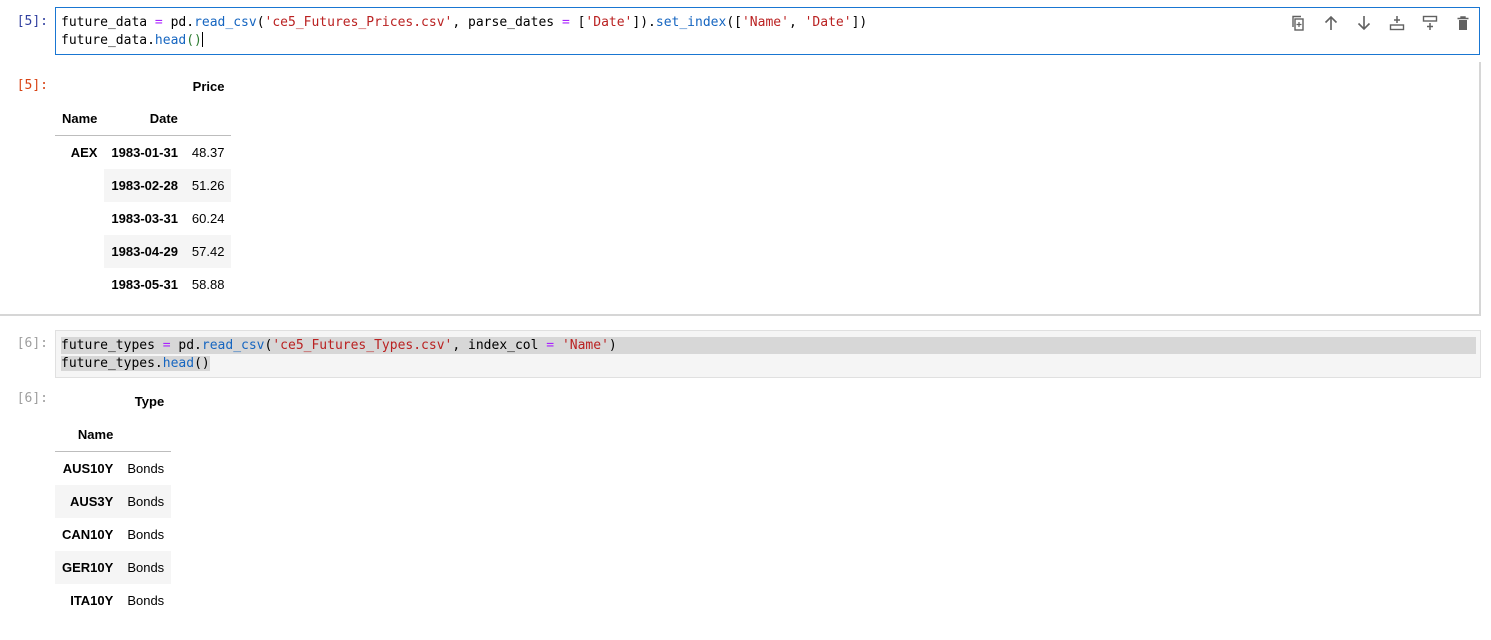 This screenshot has height=640, width=1491. What do you see at coordinates (113, 401) in the screenshot?
I see `table-header-row: Type` at bounding box center [113, 401].